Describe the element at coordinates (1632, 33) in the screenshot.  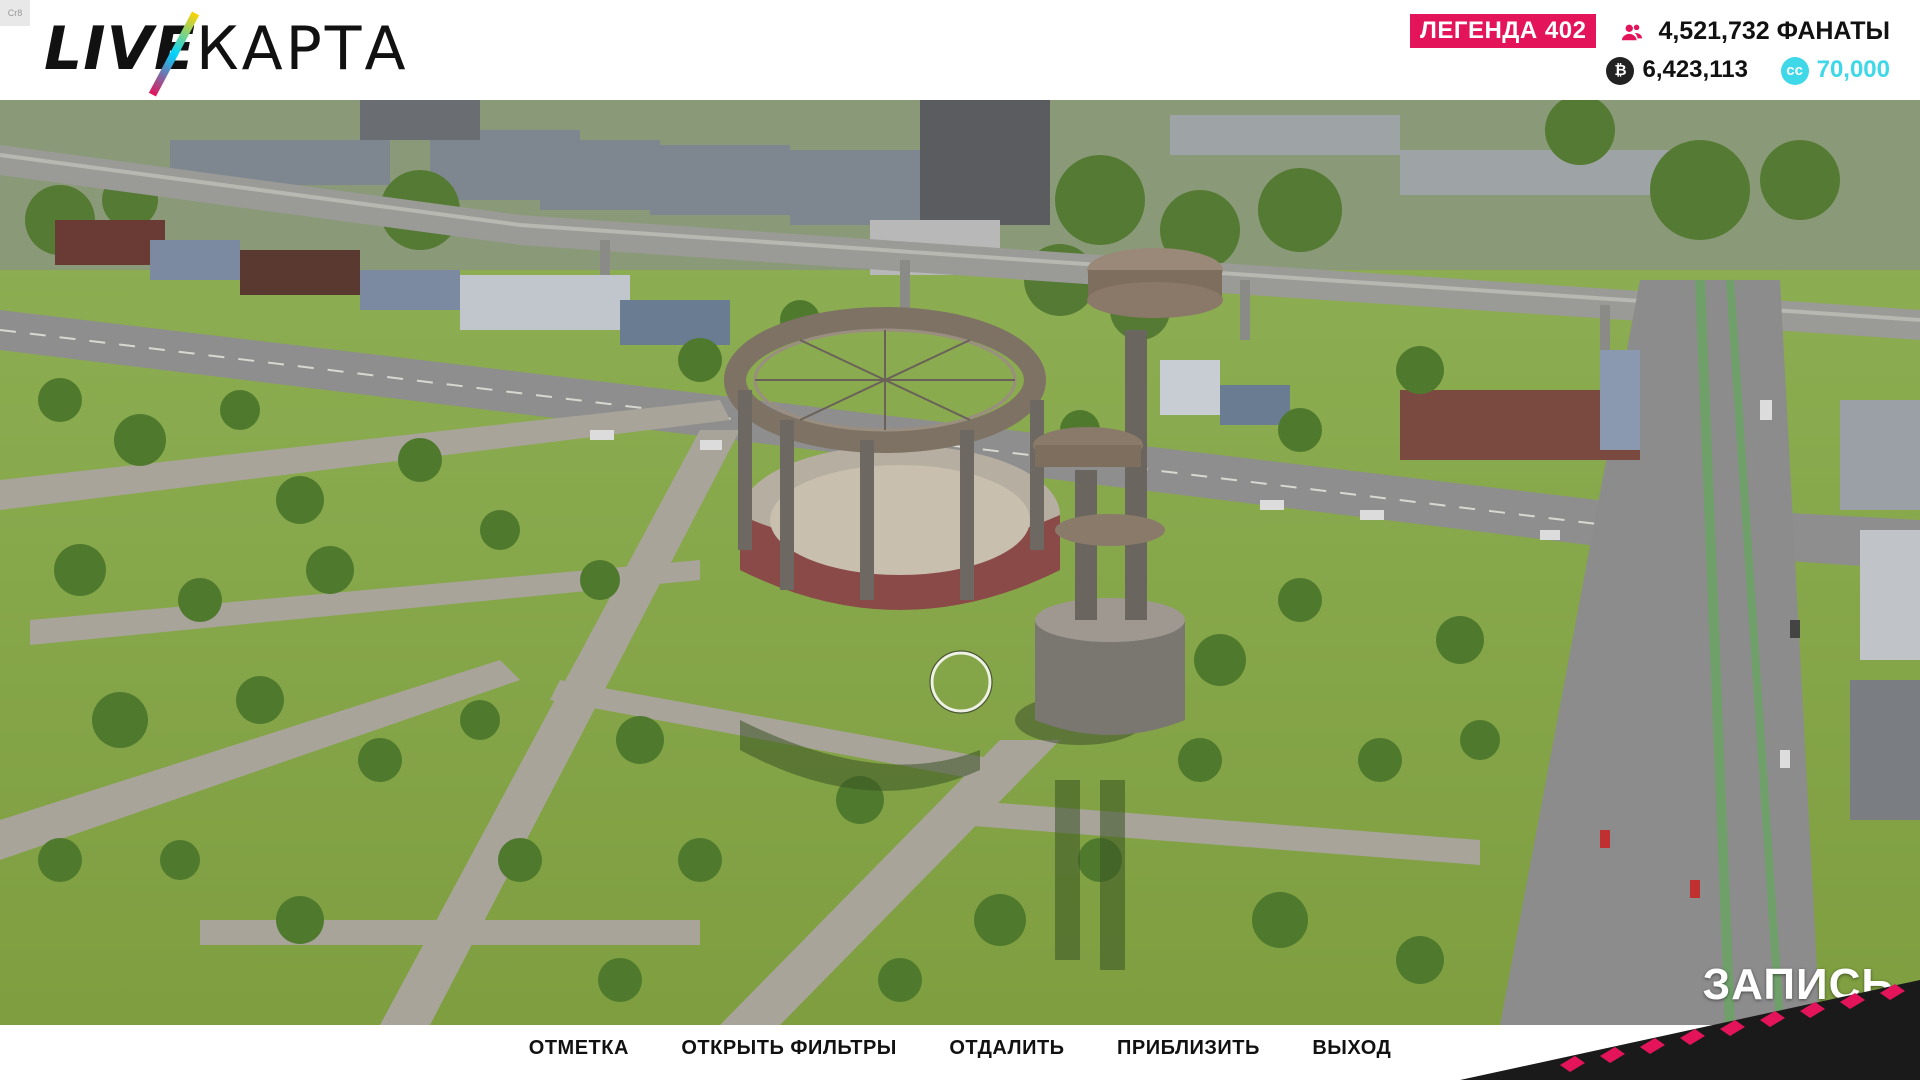
I see `fans-icon` at that location.